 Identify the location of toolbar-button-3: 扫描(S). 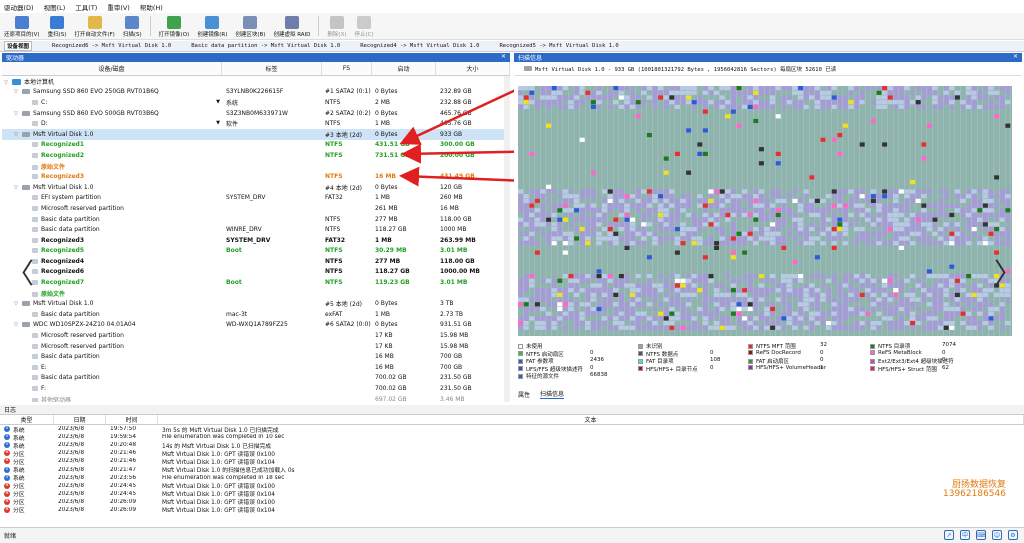
(132, 27).